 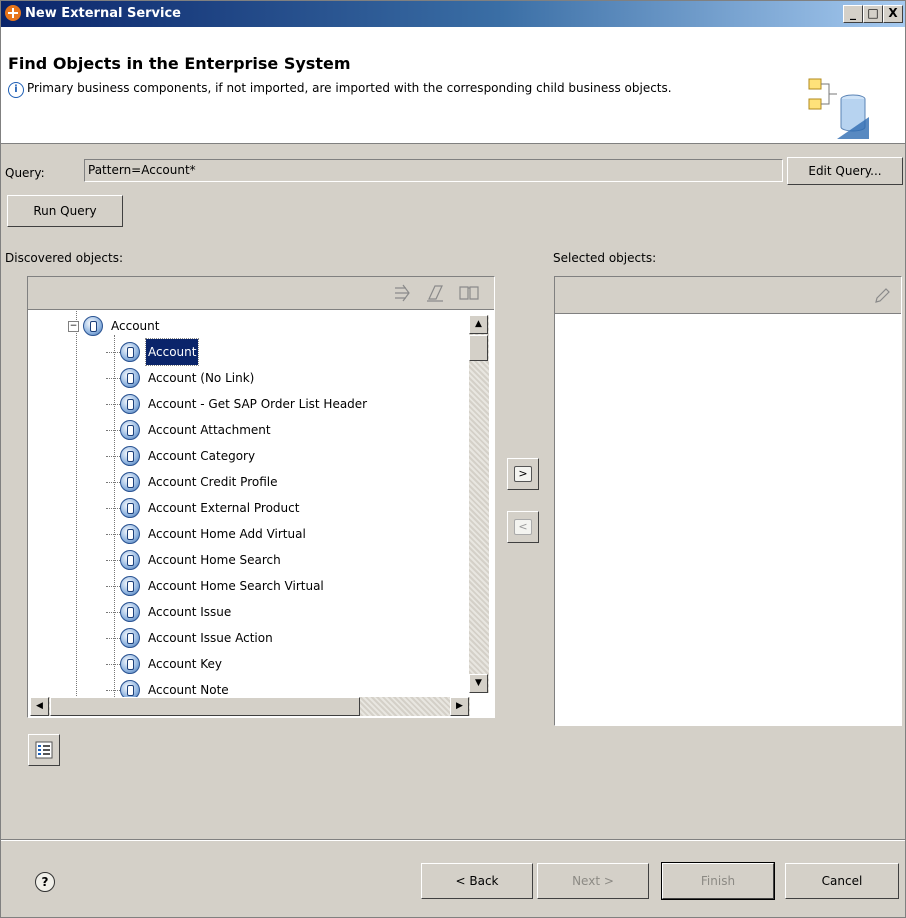 I want to click on properties-button, so click(x=44, y=750).